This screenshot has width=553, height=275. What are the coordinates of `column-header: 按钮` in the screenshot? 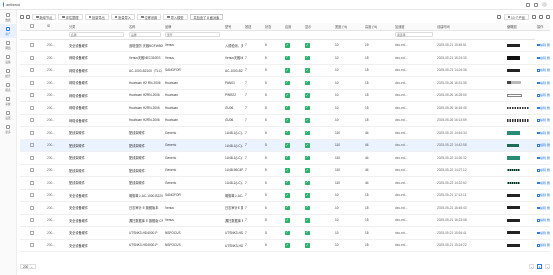 It's located at (253, 27).